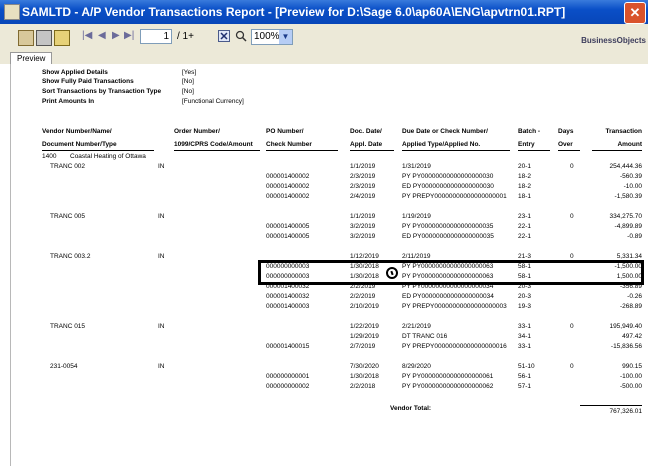 Image resolution: width=648 pixels, height=466 pixels. What do you see at coordinates (285, 131) in the screenshot?
I see `header-po-number: PO Number/` at bounding box center [285, 131].